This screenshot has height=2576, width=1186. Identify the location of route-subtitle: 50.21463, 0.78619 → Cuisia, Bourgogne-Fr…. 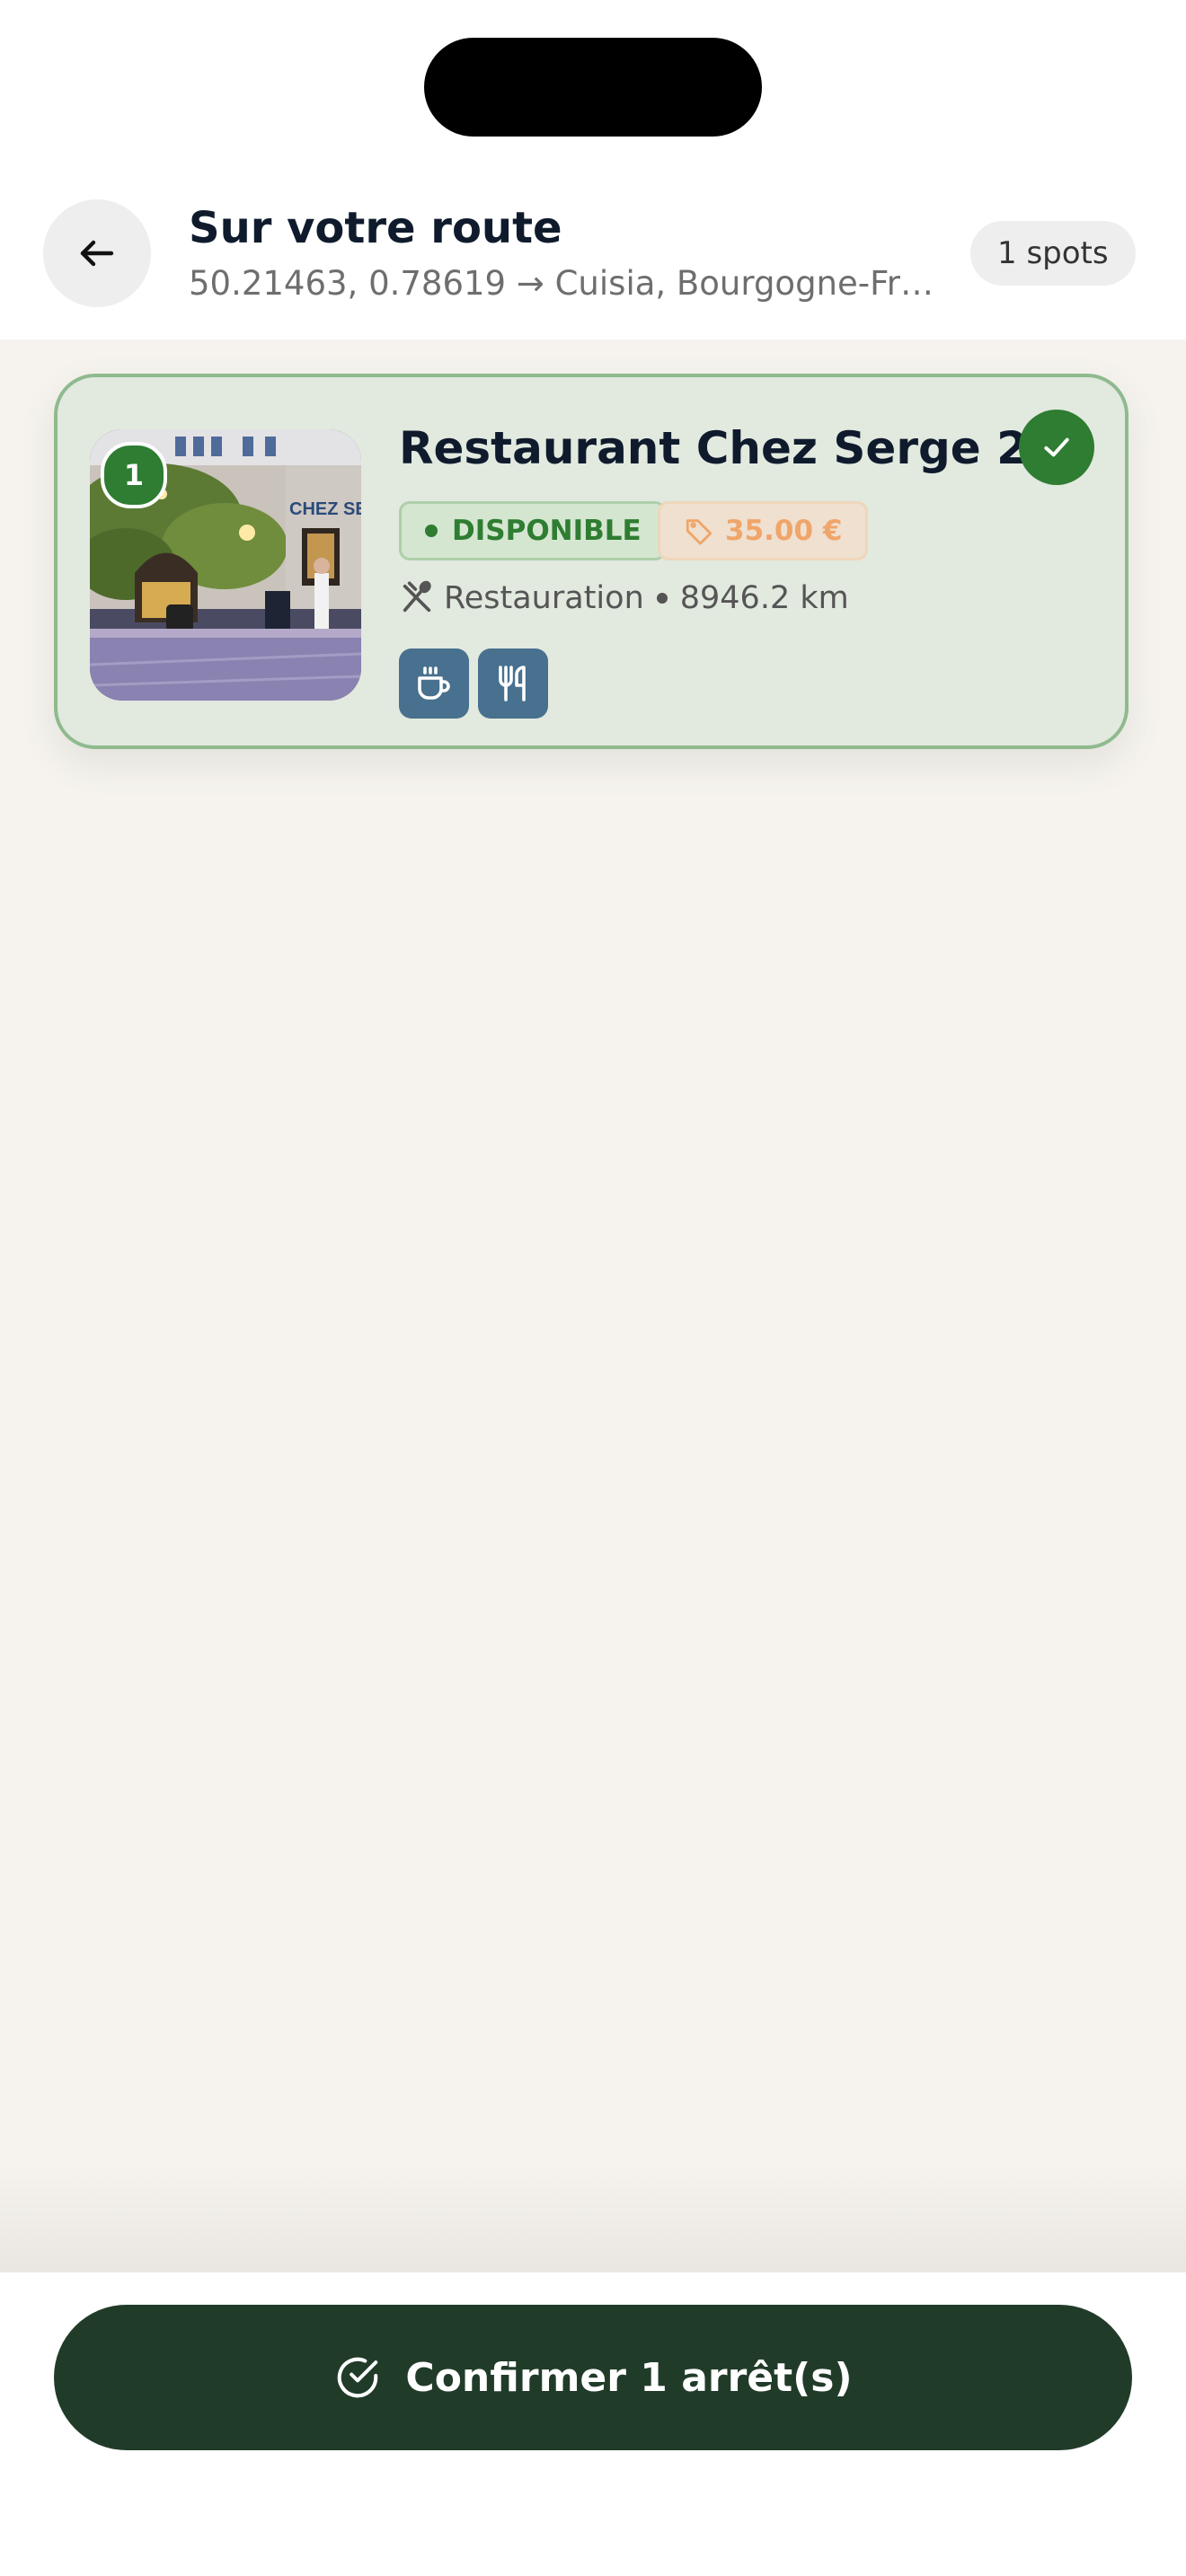
(566, 283).